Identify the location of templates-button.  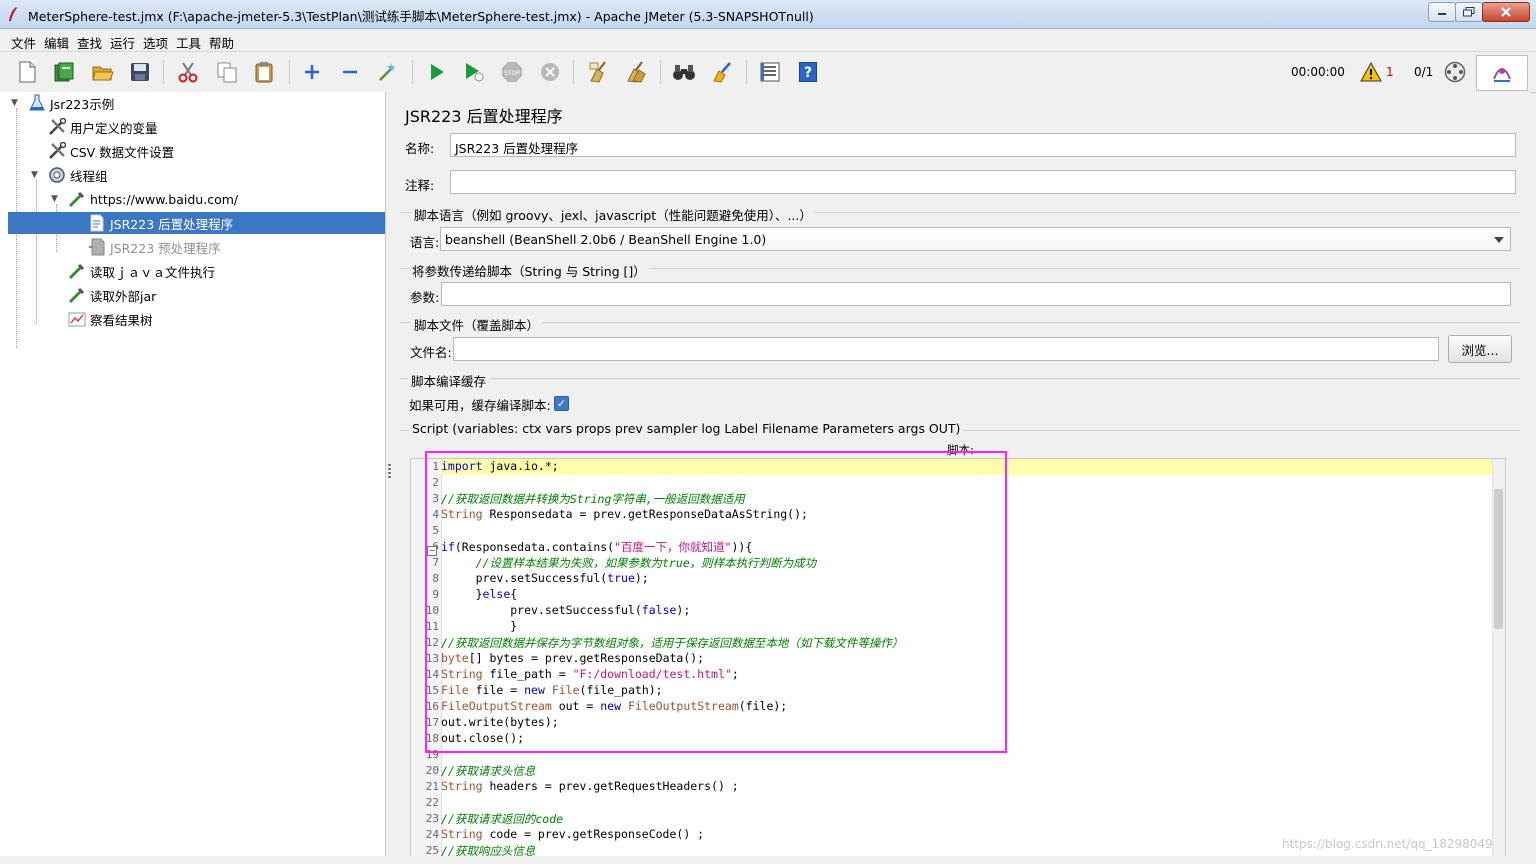
(64, 72).